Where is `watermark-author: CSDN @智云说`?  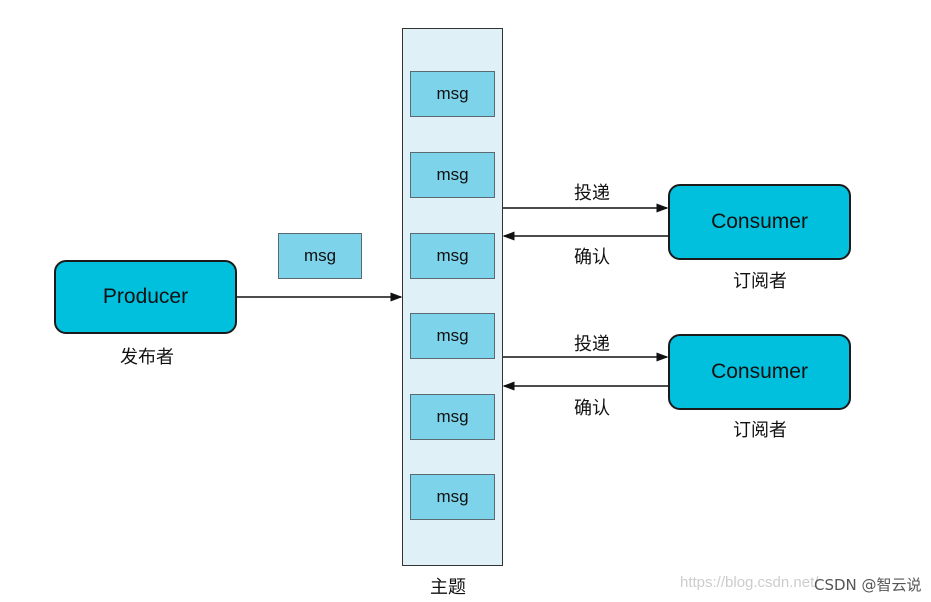 watermark-author: CSDN @智云说 is located at coordinates (868, 585).